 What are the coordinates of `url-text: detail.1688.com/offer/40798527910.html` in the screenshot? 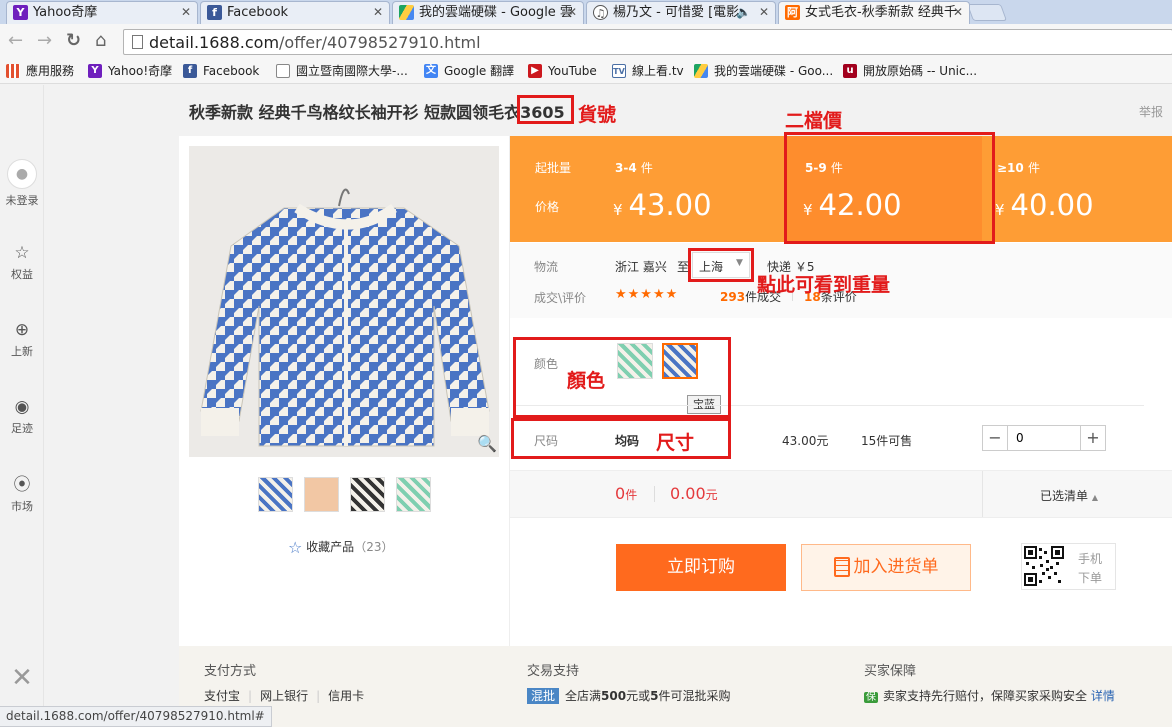 It's located at (315, 42).